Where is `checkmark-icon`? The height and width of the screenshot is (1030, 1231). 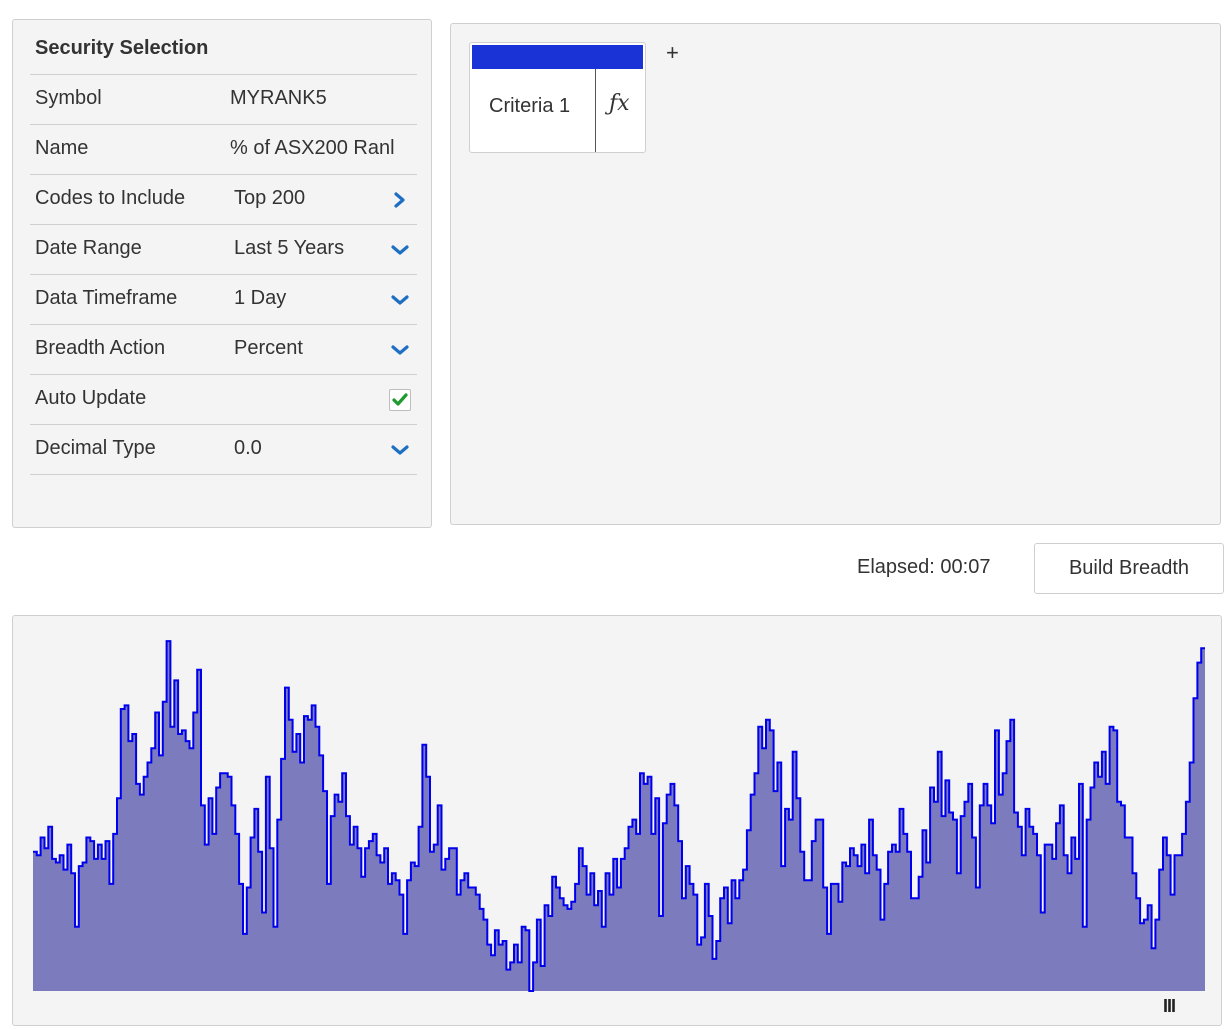 checkmark-icon is located at coordinates (400, 399).